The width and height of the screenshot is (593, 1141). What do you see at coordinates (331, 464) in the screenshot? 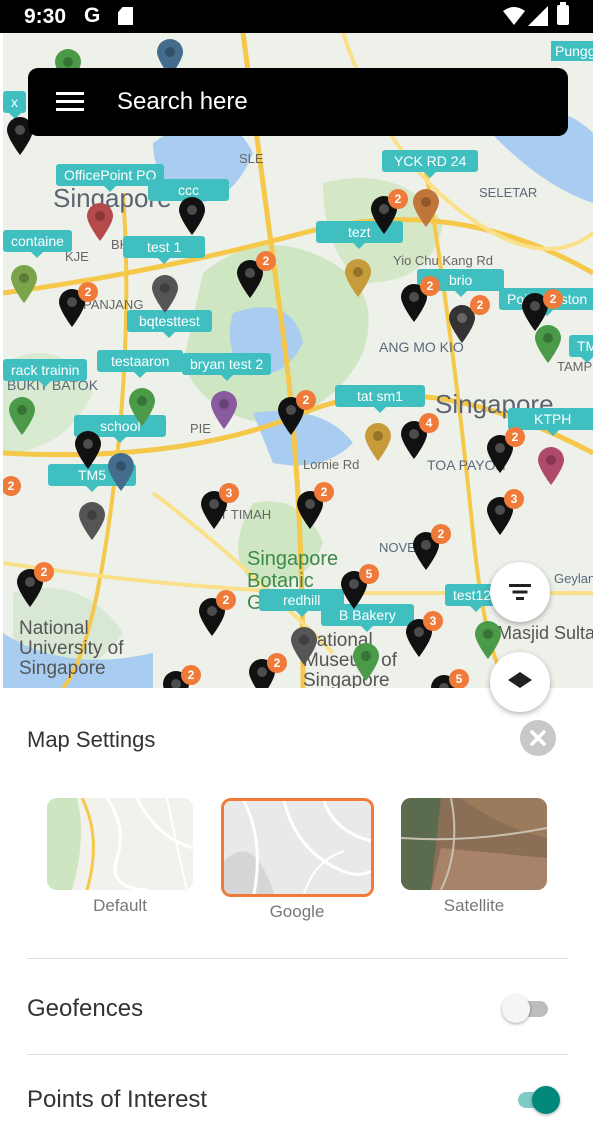
I see `map-label-lornie-rd: Lornie Rd` at bounding box center [331, 464].